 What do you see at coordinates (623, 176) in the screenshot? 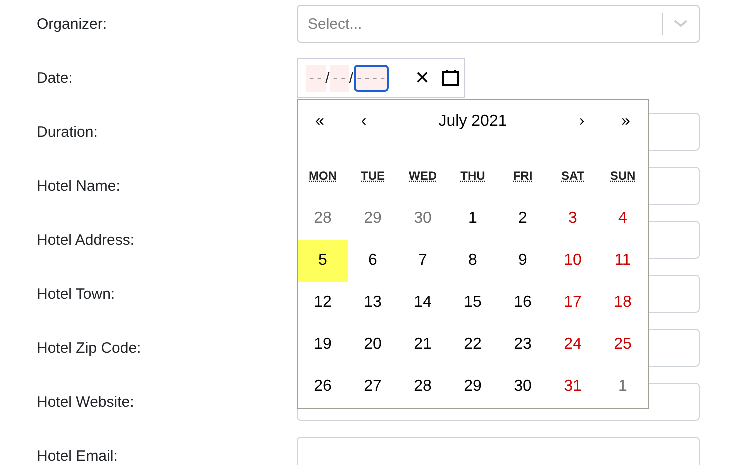
I see `weekday-header: SUN` at bounding box center [623, 176].